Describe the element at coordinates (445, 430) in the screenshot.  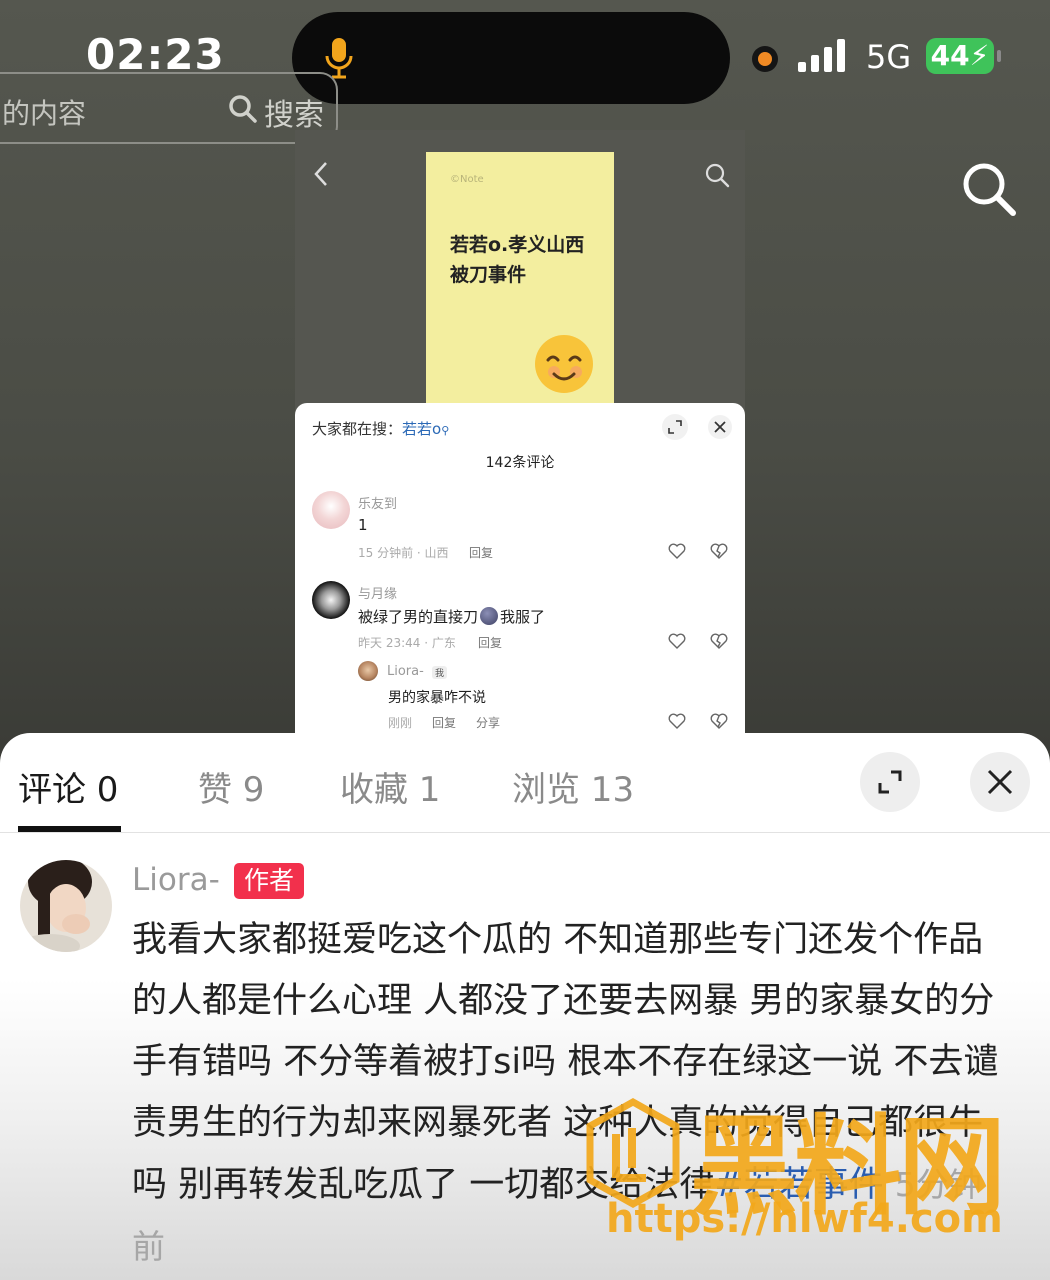
I see `search-icon: ⚲` at that location.